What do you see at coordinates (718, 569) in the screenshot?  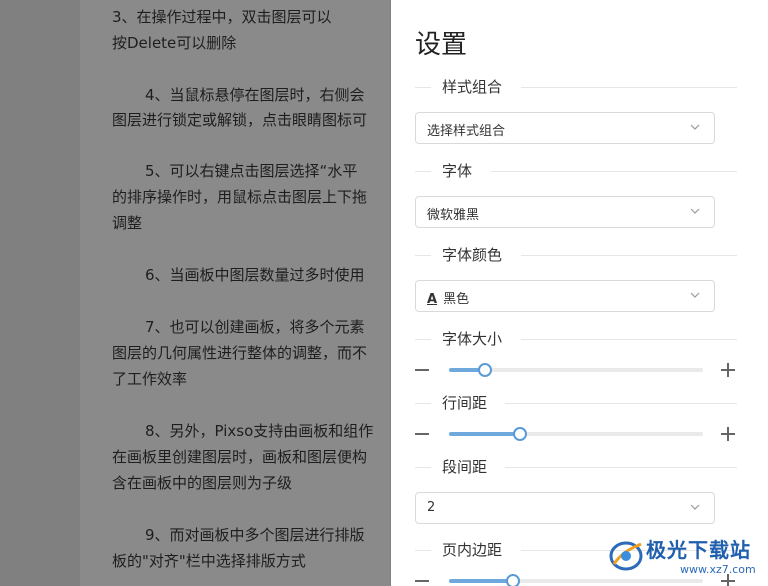 I see `watermark-url: www.xz7.com` at bounding box center [718, 569].